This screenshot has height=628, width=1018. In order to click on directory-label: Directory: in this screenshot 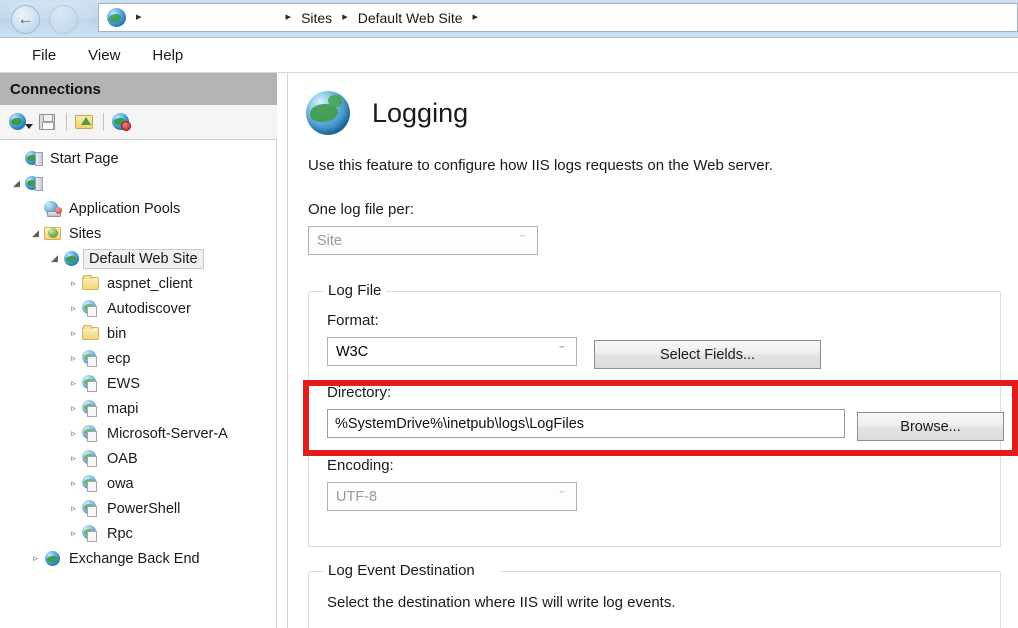, I will do `click(359, 392)`.